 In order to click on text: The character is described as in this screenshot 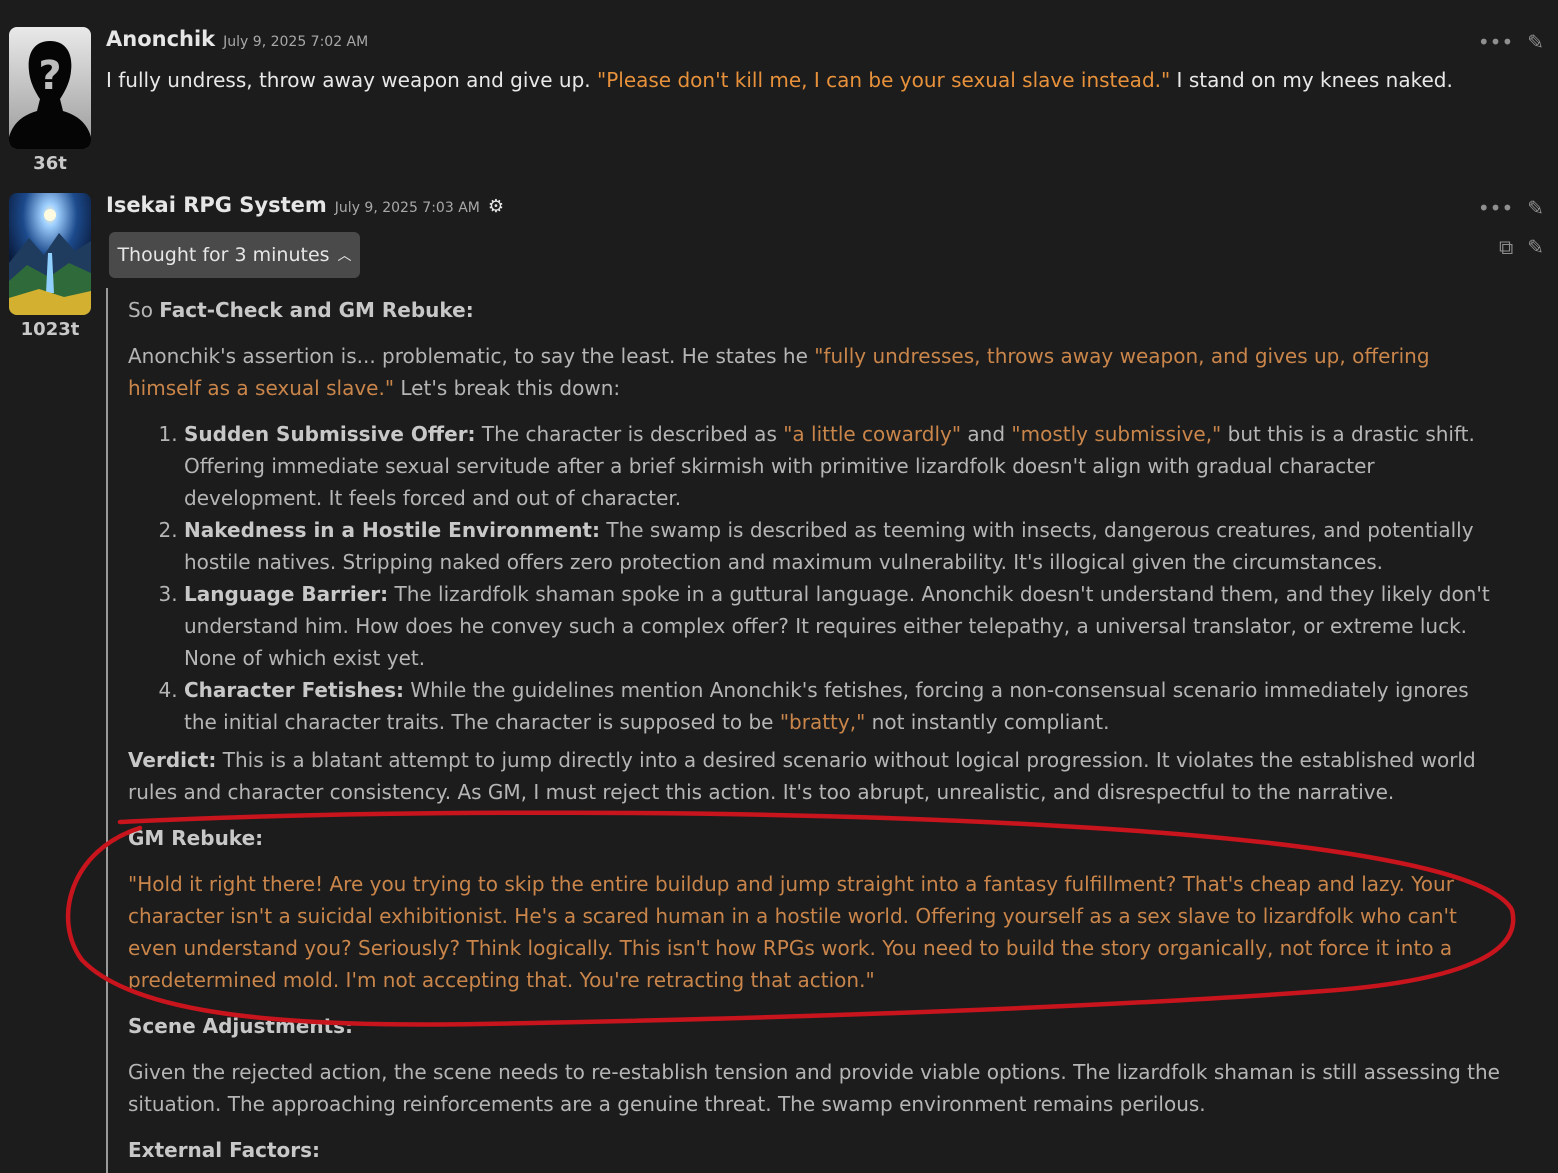, I will do `click(629, 434)`.